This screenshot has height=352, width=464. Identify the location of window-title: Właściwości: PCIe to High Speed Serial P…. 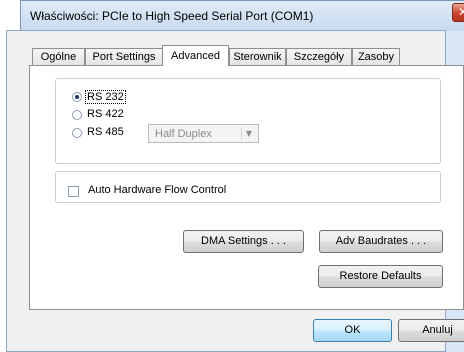
(172, 16).